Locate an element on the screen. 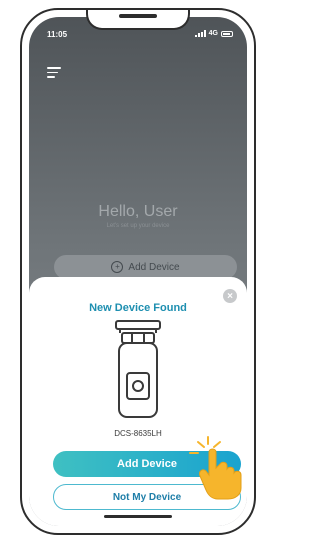 The width and height of the screenshot is (320, 545). greeting: Hello, User is located at coordinates (138, 211).